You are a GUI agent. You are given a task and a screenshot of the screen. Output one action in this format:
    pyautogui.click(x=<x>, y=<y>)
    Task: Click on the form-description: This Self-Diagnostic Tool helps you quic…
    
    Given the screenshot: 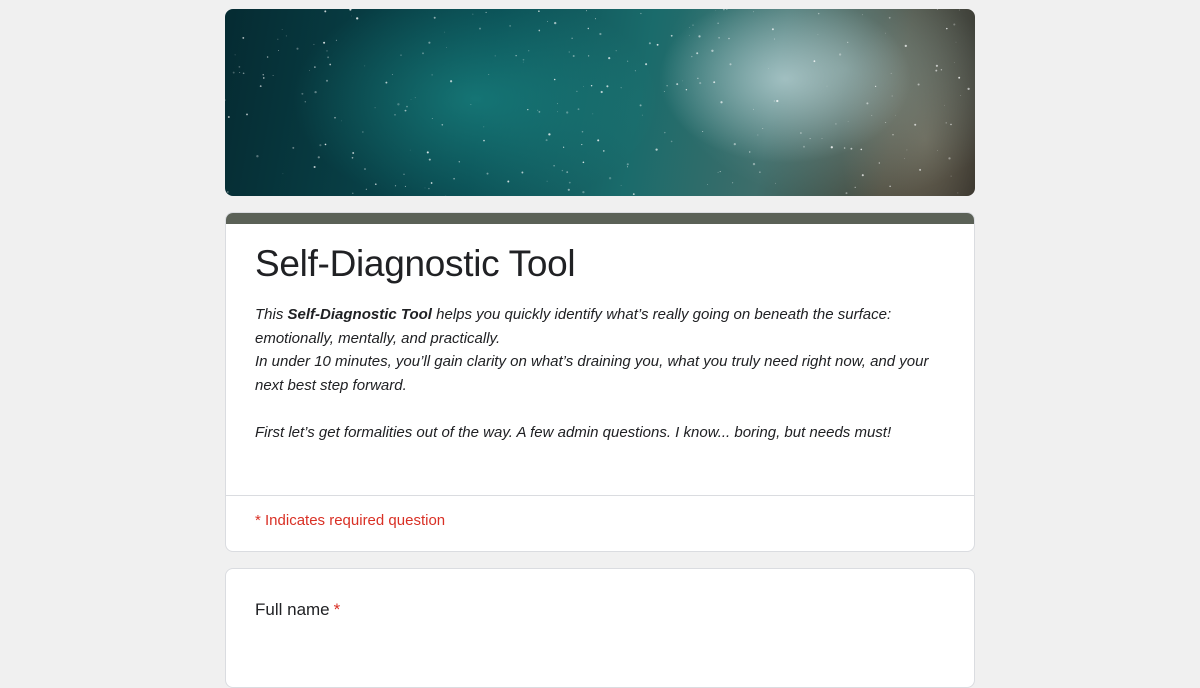 What is the action you would take?
    pyautogui.click(x=605, y=373)
    